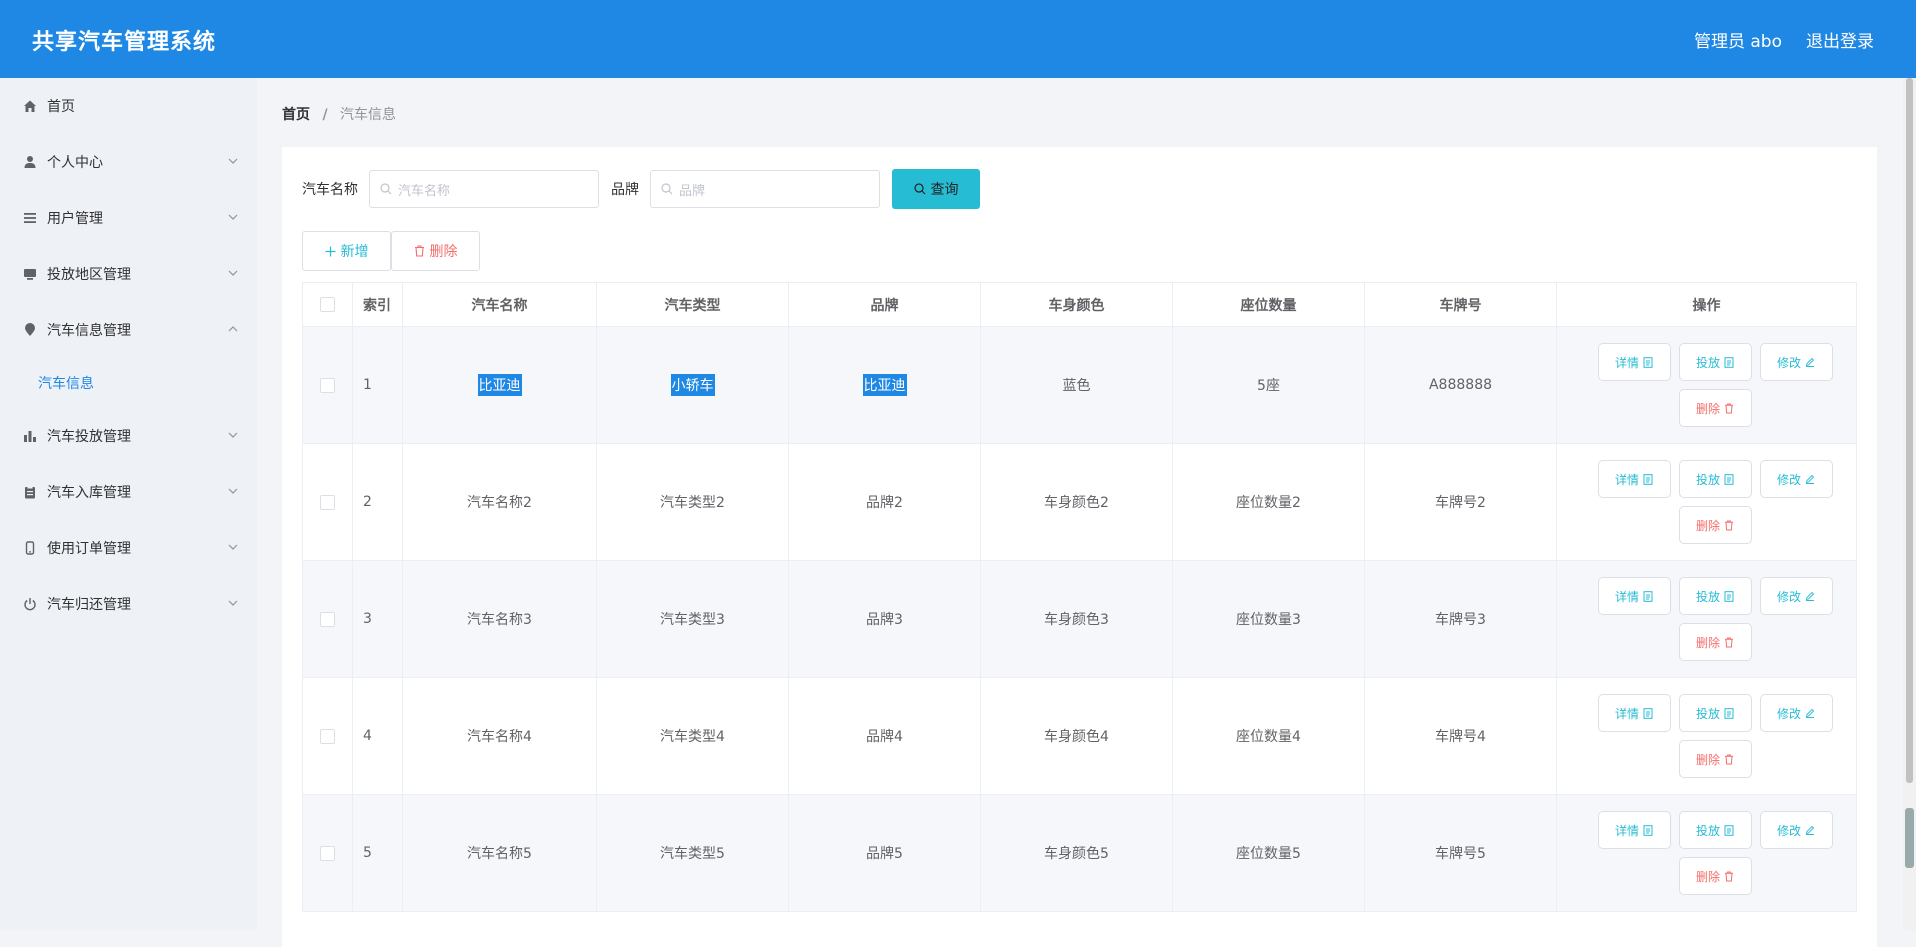 This screenshot has width=1916, height=947. I want to click on sidebar-item-label: 汽车信息管理, so click(89, 331).